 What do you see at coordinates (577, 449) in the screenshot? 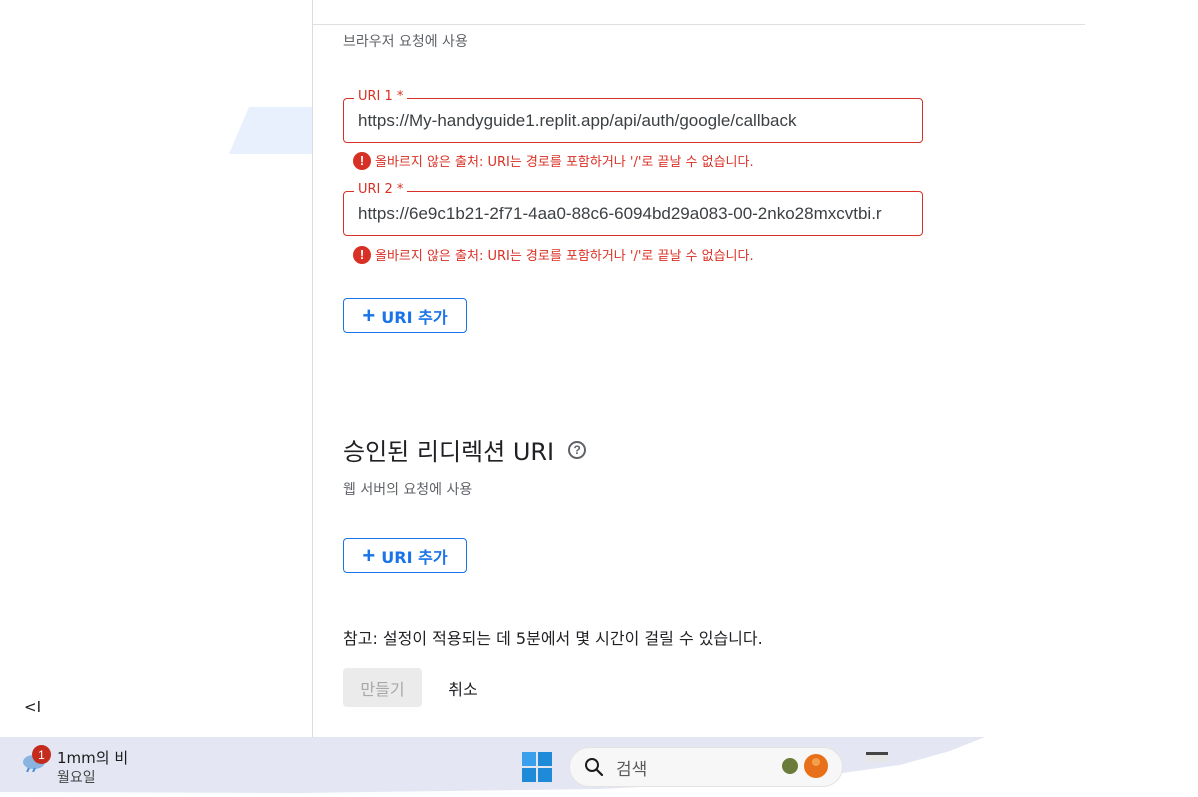
I see `help-icon: ?` at bounding box center [577, 449].